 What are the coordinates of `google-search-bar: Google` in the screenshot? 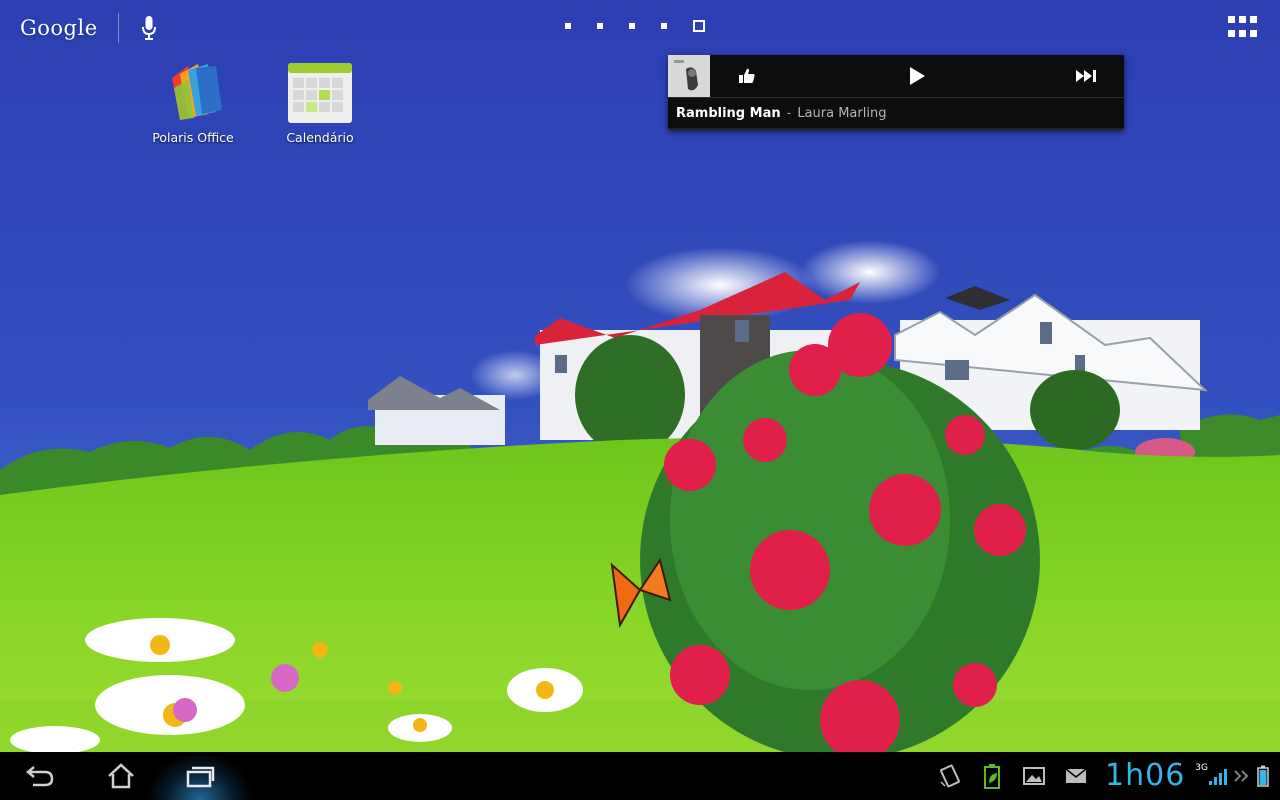 It's located at (89, 28).